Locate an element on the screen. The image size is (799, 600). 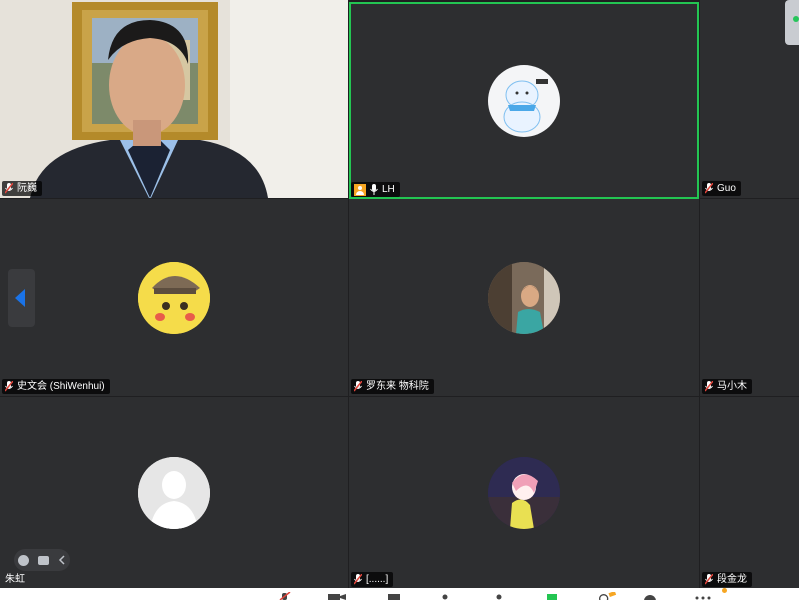
share-screen-button-icon is located at coordinates (552, 596).